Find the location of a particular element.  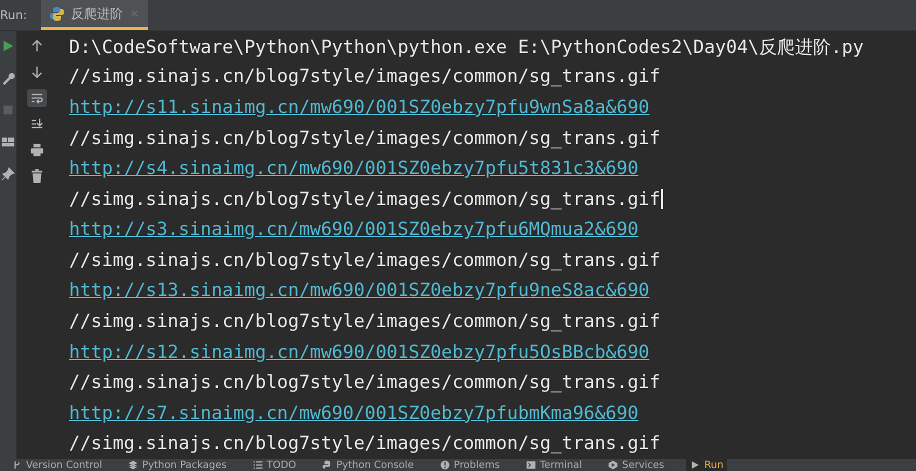

run-tab: 反爬进阶 is located at coordinates (94, 15).